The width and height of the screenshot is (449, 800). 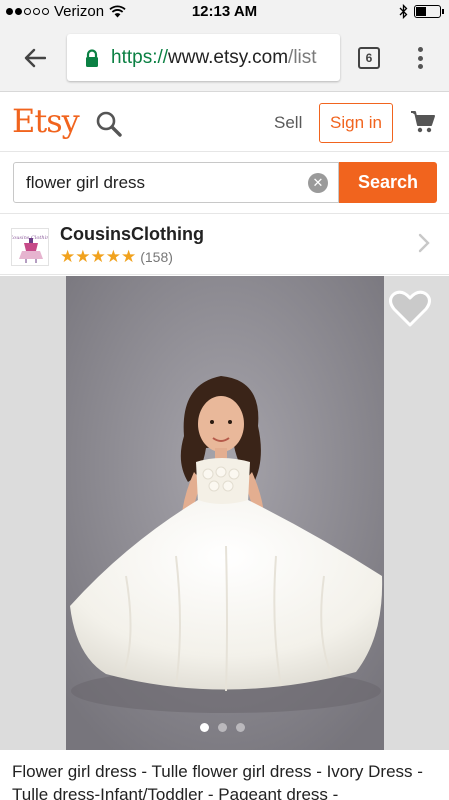 I want to click on shop-logo-image: Cousins Clothing, so click(x=30, y=249).